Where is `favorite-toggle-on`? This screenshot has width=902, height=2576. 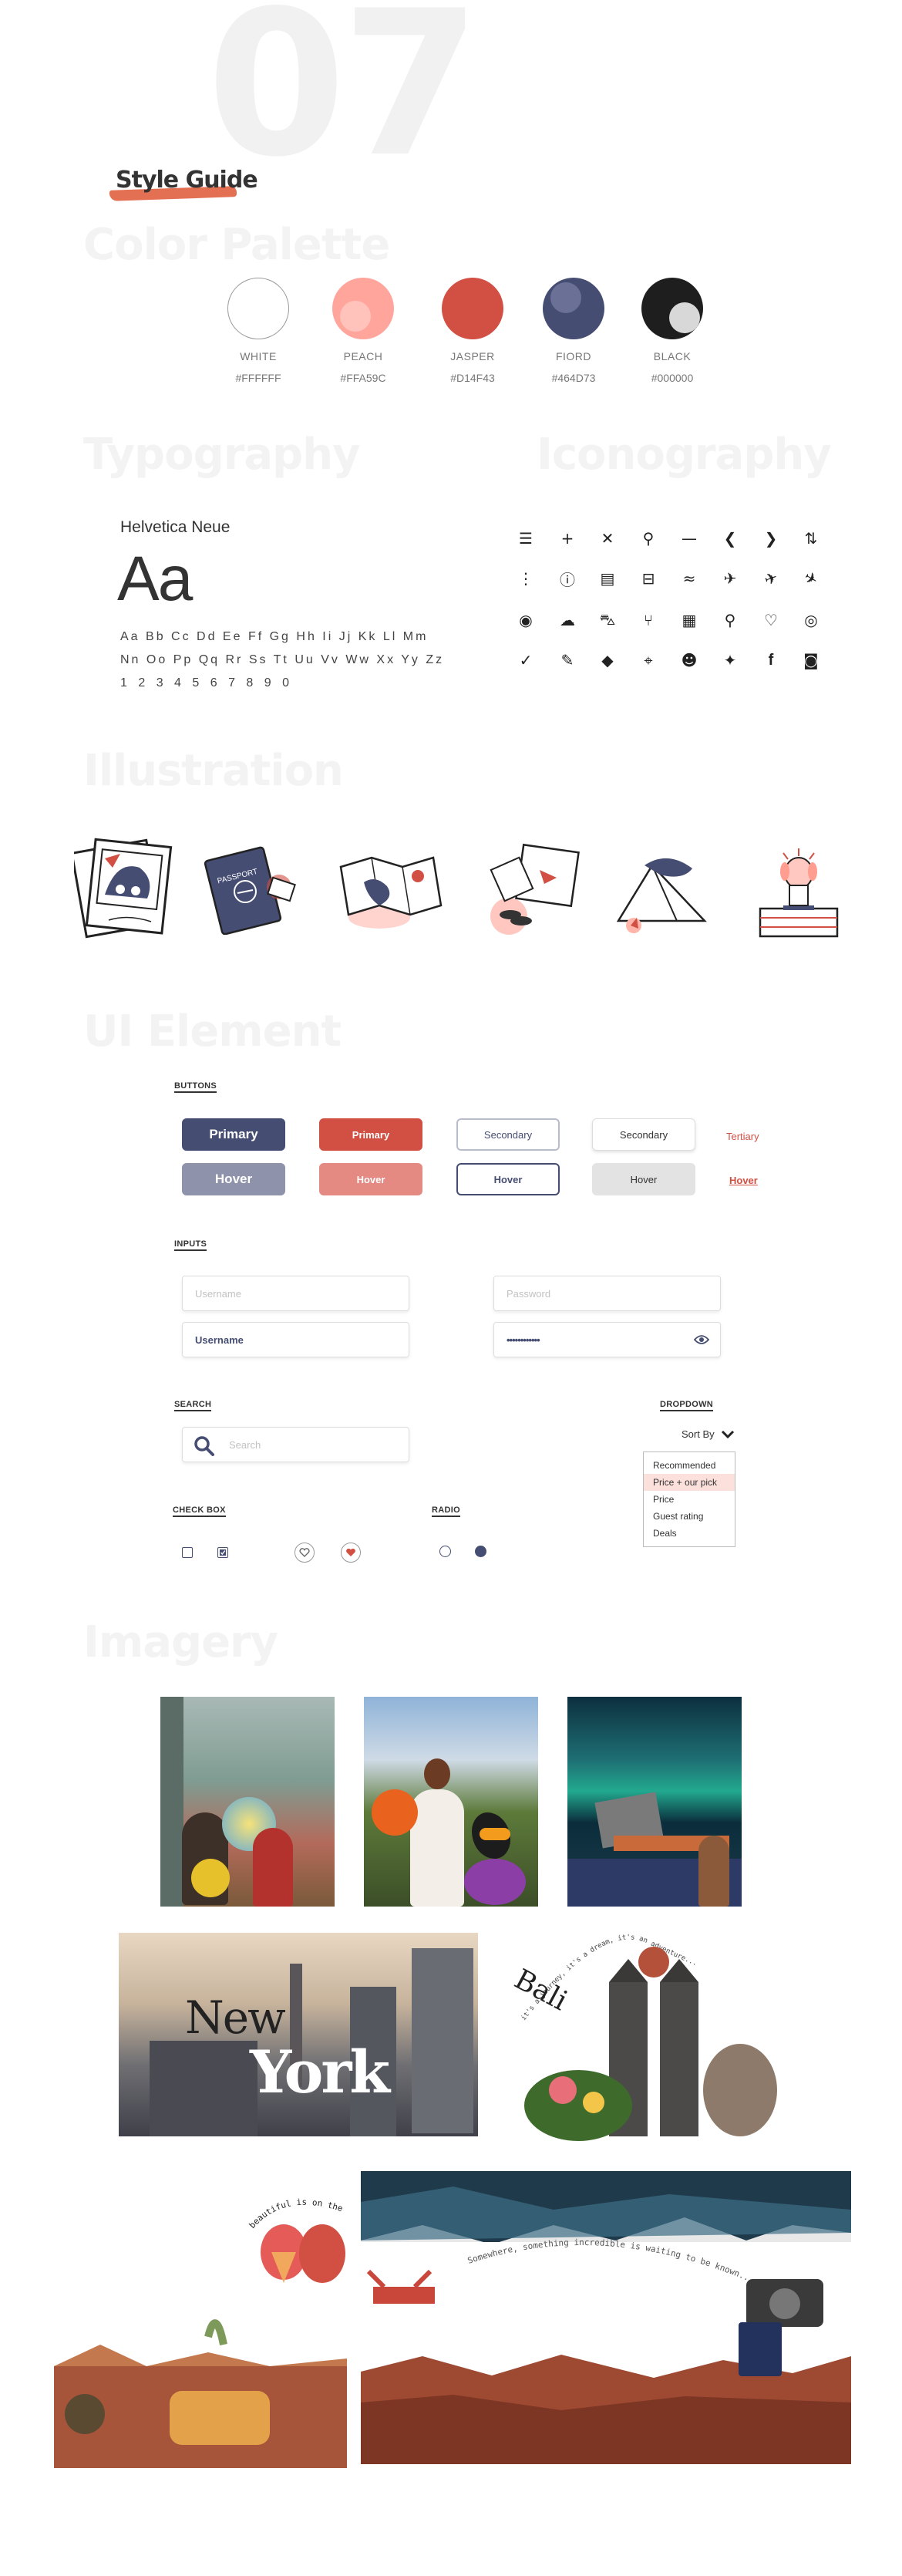 favorite-toggle-on is located at coordinates (351, 1553).